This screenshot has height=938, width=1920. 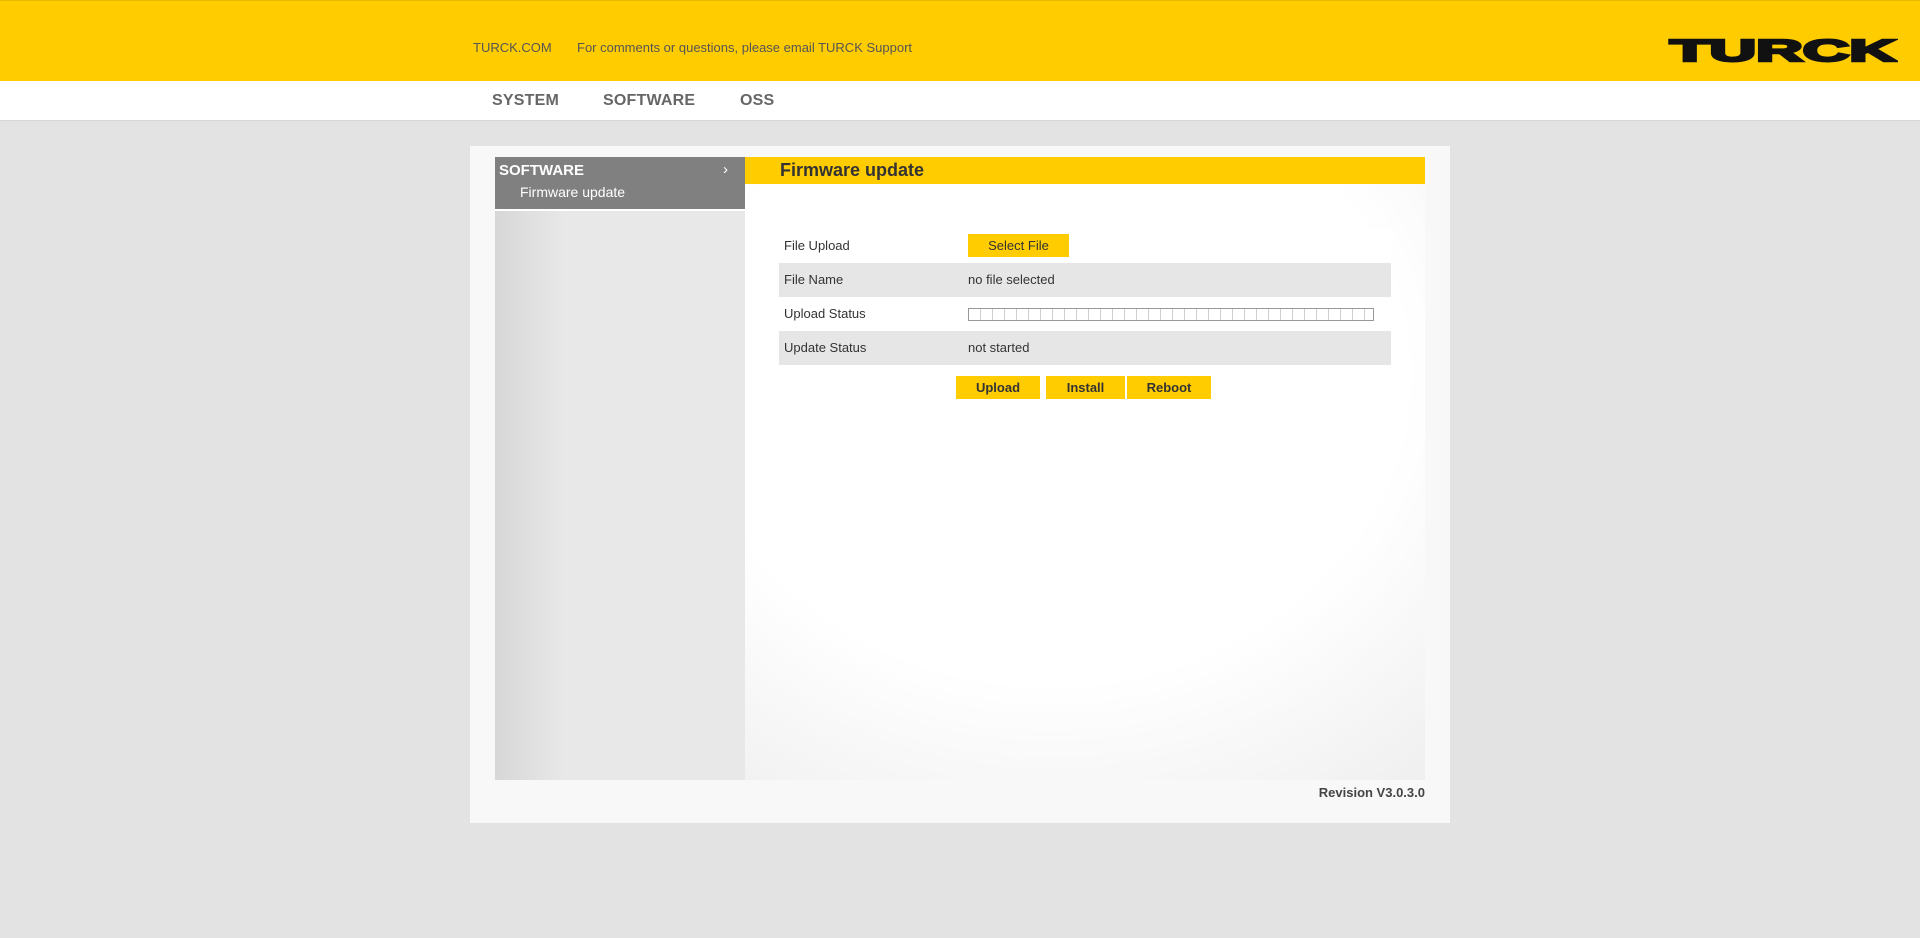 I want to click on logo-text: TURCK, so click(x=1783, y=50).